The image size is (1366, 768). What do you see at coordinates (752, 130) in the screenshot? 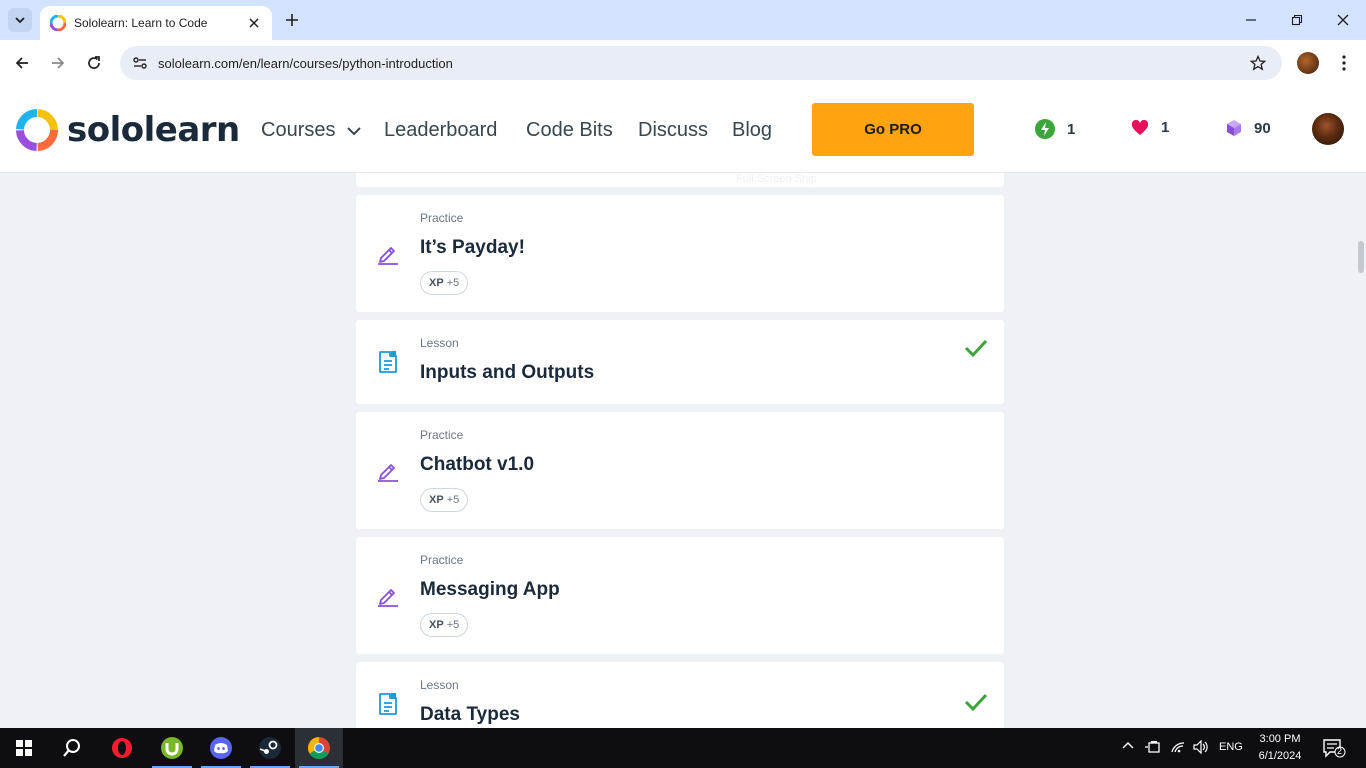
I see `nav-blog: Blog` at bounding box center [752, 130].